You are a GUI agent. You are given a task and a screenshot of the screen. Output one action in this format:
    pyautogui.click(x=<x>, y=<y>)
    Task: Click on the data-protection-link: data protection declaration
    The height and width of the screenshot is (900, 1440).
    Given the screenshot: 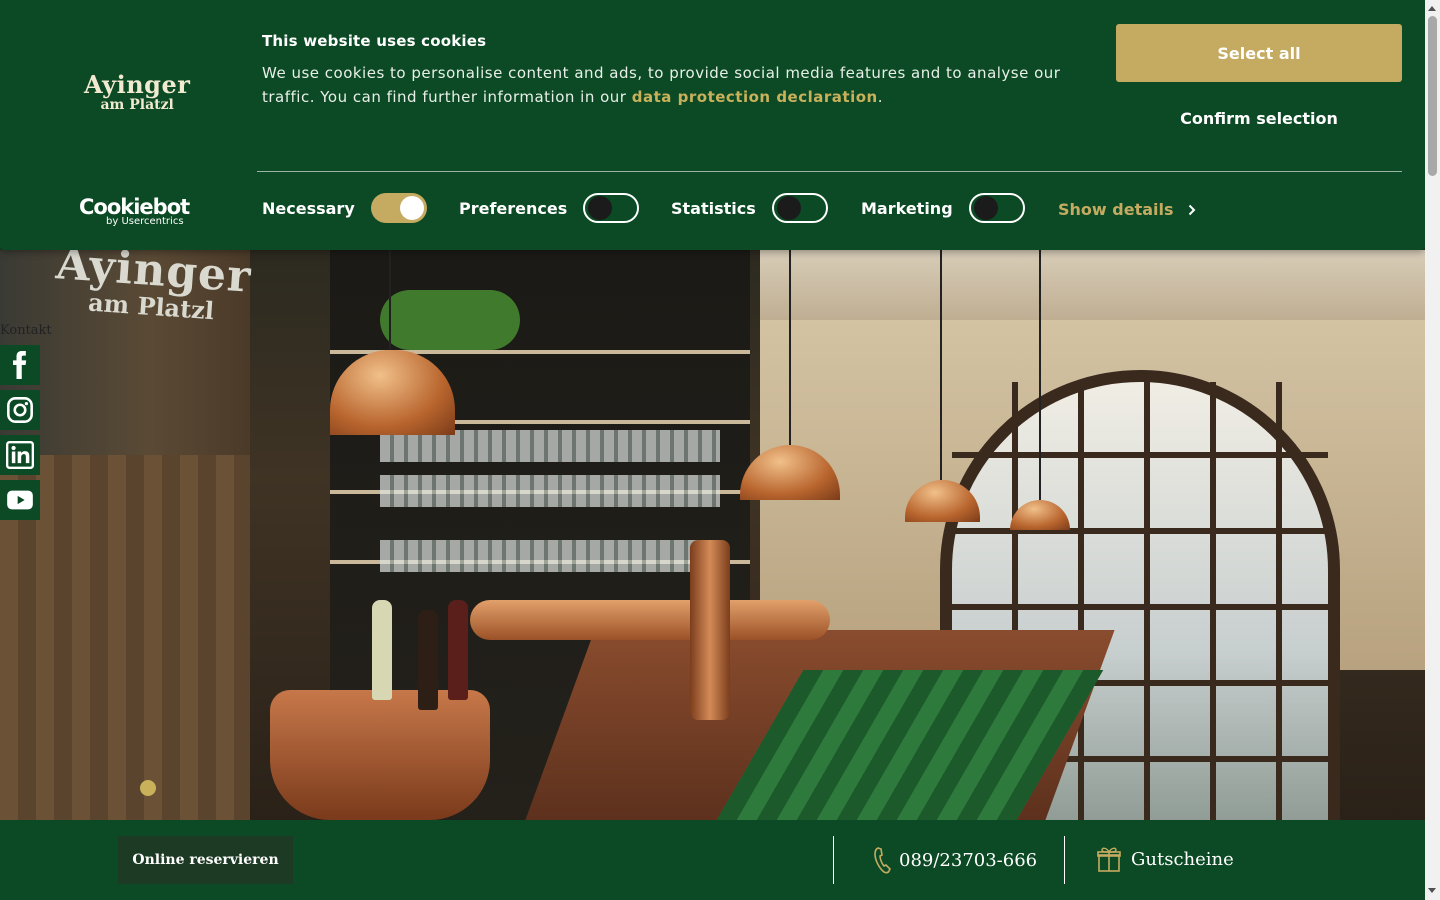 What is the action you would take?
    pyautogui.click(x=755, y=97)
    